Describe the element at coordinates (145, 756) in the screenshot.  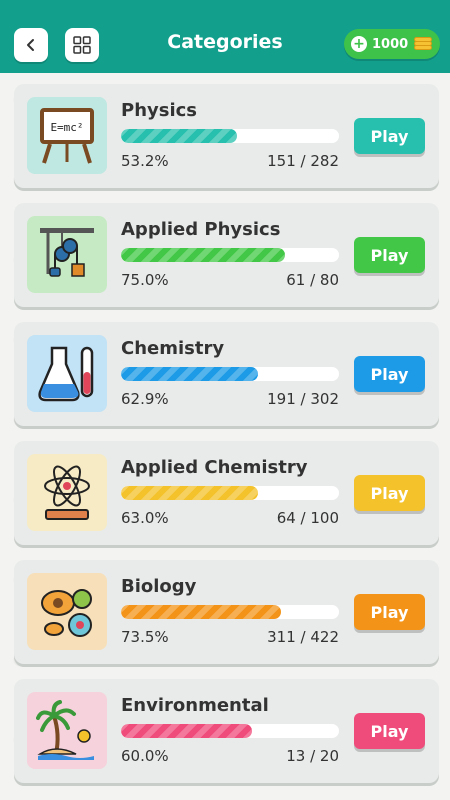
I see `progress-percent: 60.0%` at that location.